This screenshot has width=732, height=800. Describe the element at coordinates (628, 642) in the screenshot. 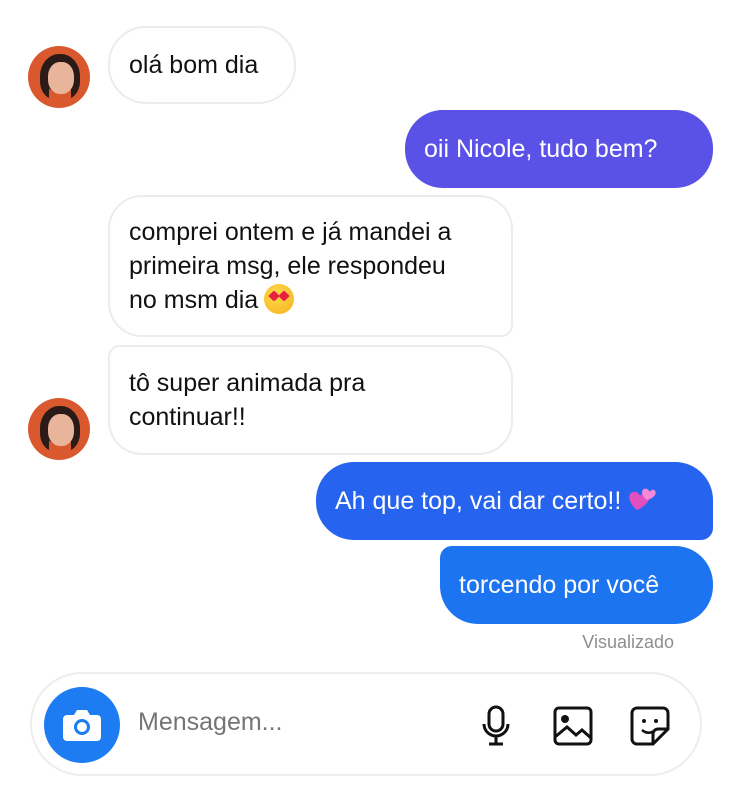

I see `seen-status: Visualizado` at that location.